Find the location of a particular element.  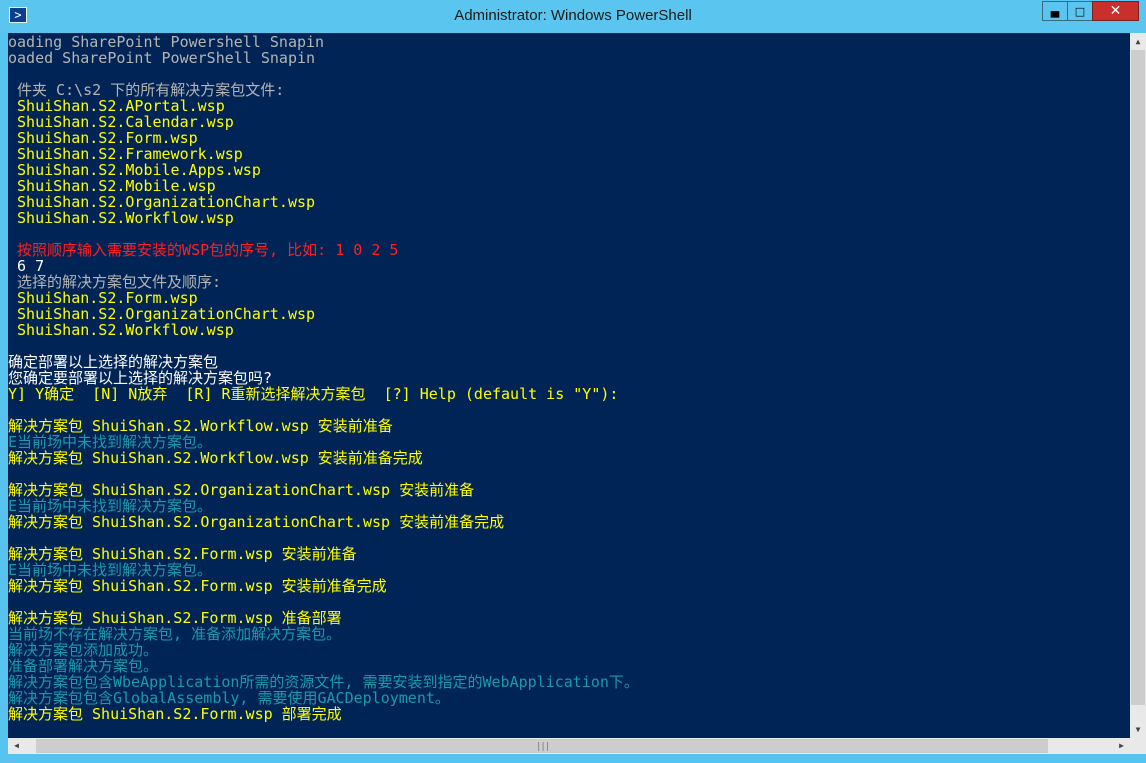

console-line: ShuiShan.S2.Mobile.Apps.wsp is located at coordinates (134, 170).